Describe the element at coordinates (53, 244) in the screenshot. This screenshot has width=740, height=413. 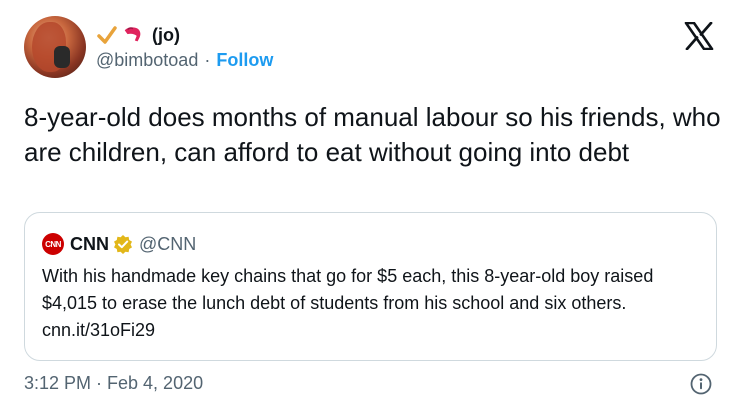
I see `cnn-logo: CNN` at that location.